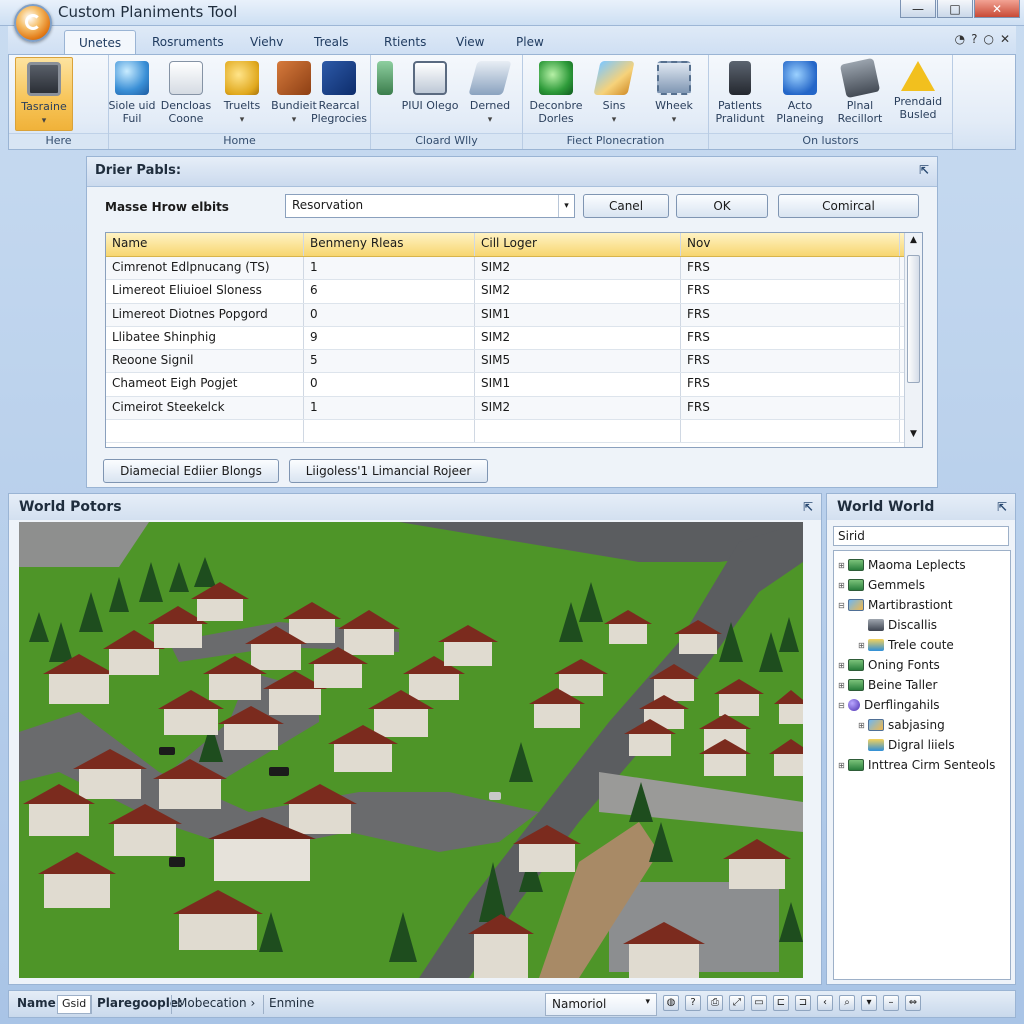 The width and height of the screenshot is (1024, 1024). Describe the element at coordinates (514, 432) in the screenshot. I see `table-row` at that location.